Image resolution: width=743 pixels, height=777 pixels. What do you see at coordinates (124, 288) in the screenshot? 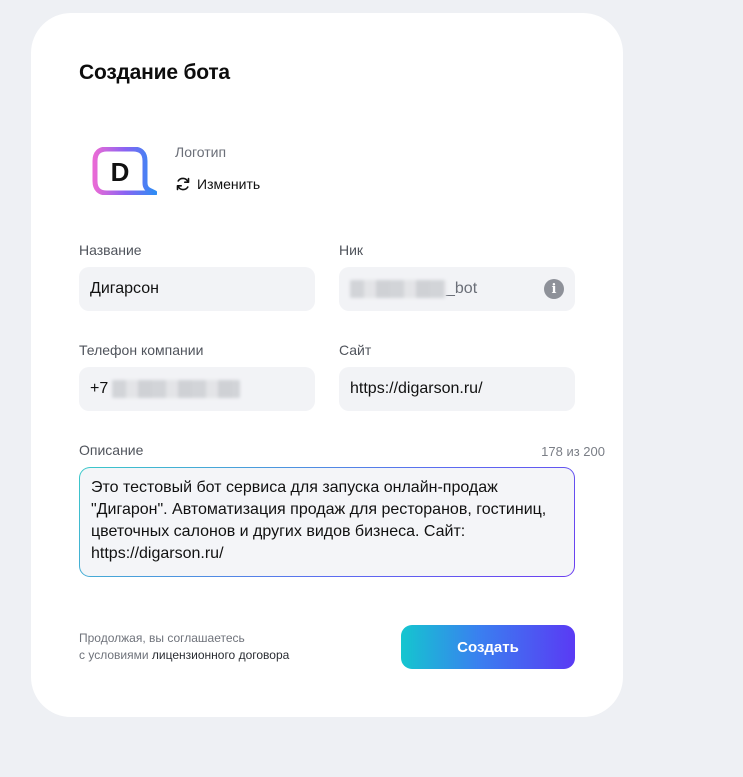
I see `name-value: Дигарсон` at bounding box center [124, 288].